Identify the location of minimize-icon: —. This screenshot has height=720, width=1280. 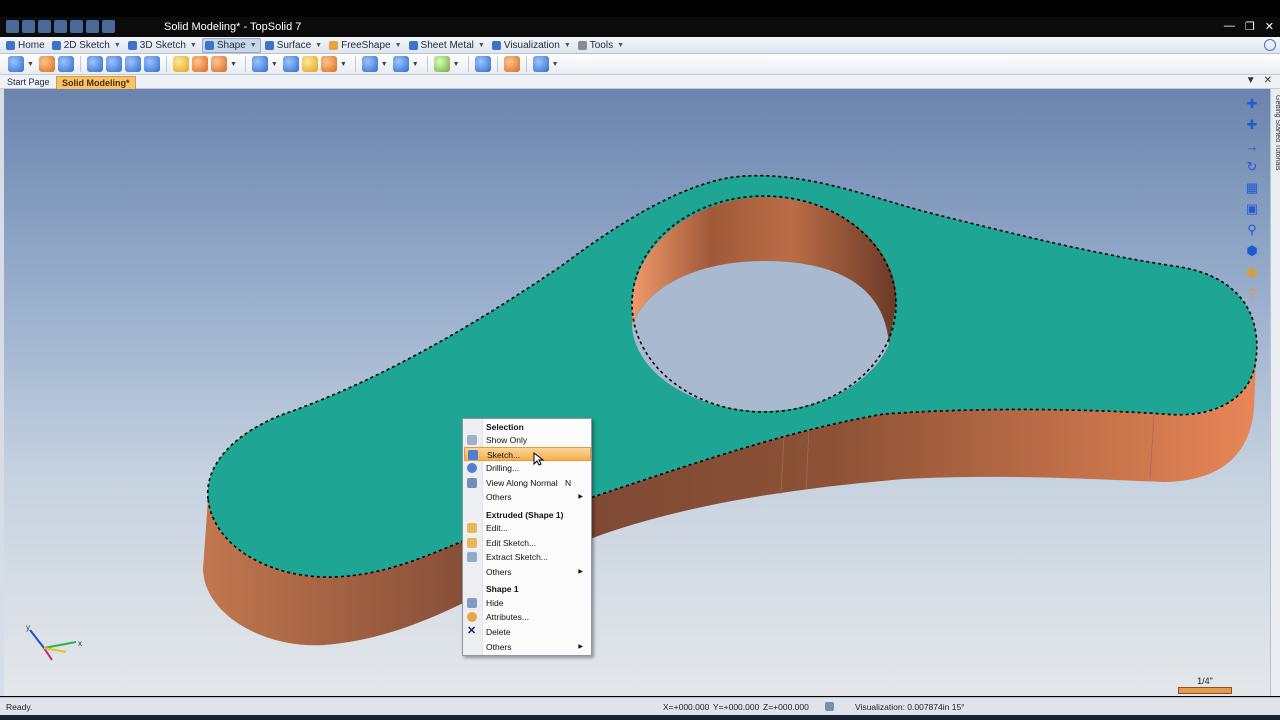
(1229, 26).